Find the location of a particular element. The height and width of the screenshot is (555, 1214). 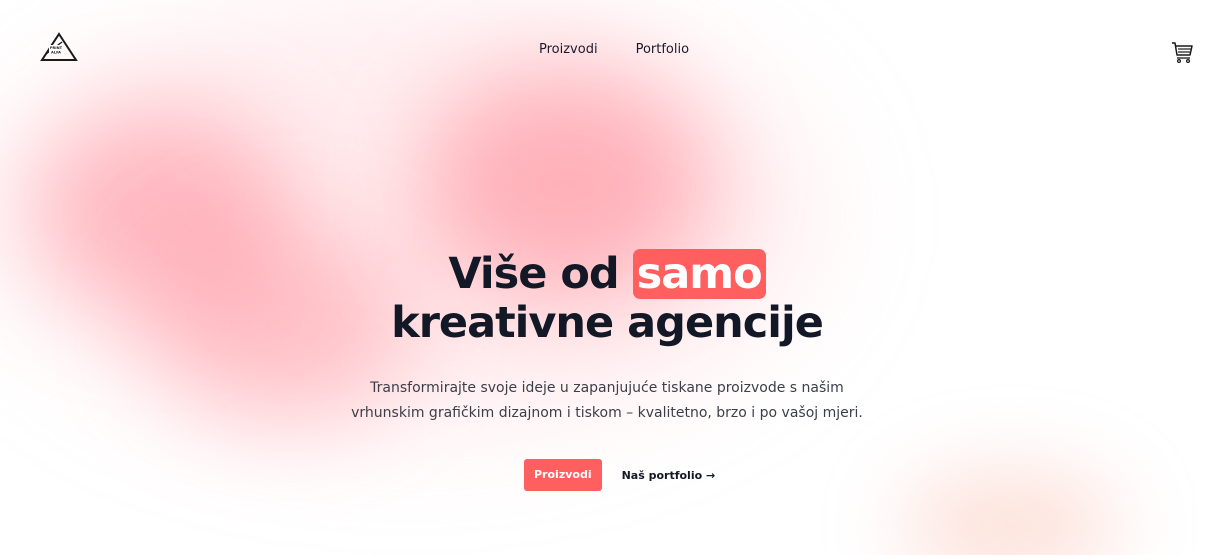

svg-text: PRINT is located at coordinates (56, 48).